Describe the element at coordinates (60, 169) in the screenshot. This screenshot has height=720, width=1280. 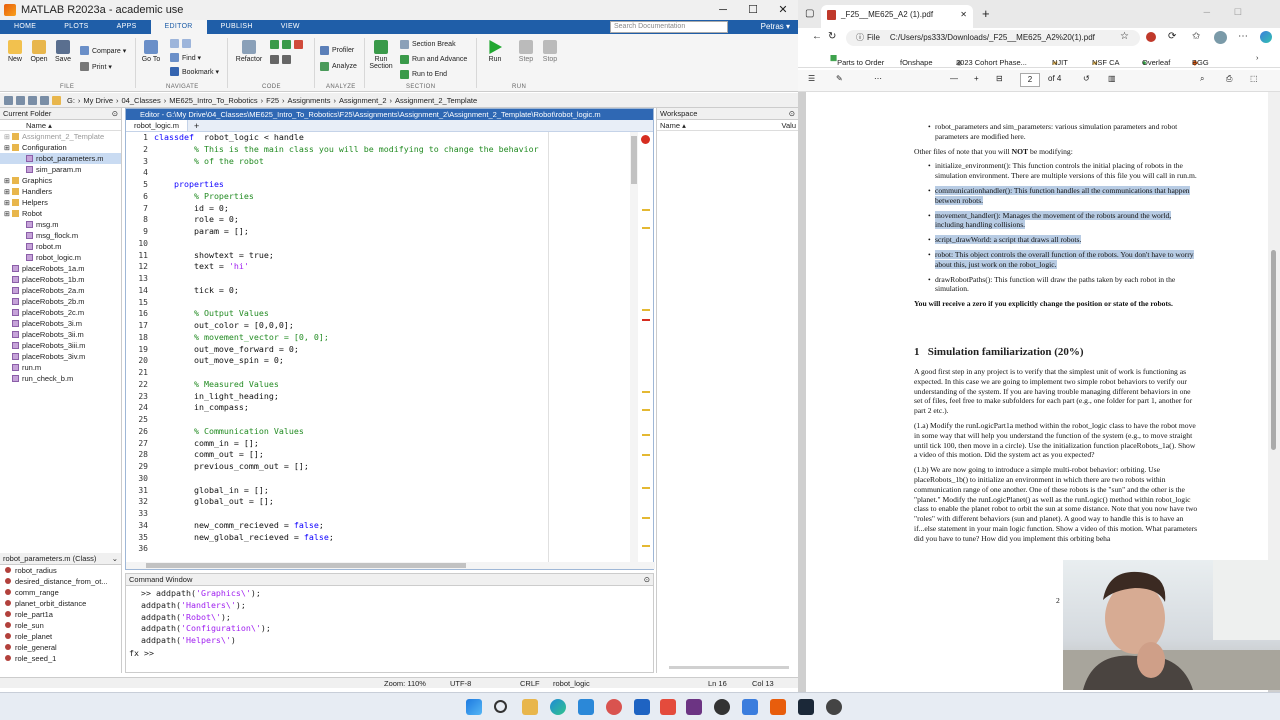
I see `file-item: sim_param.m` at that location.